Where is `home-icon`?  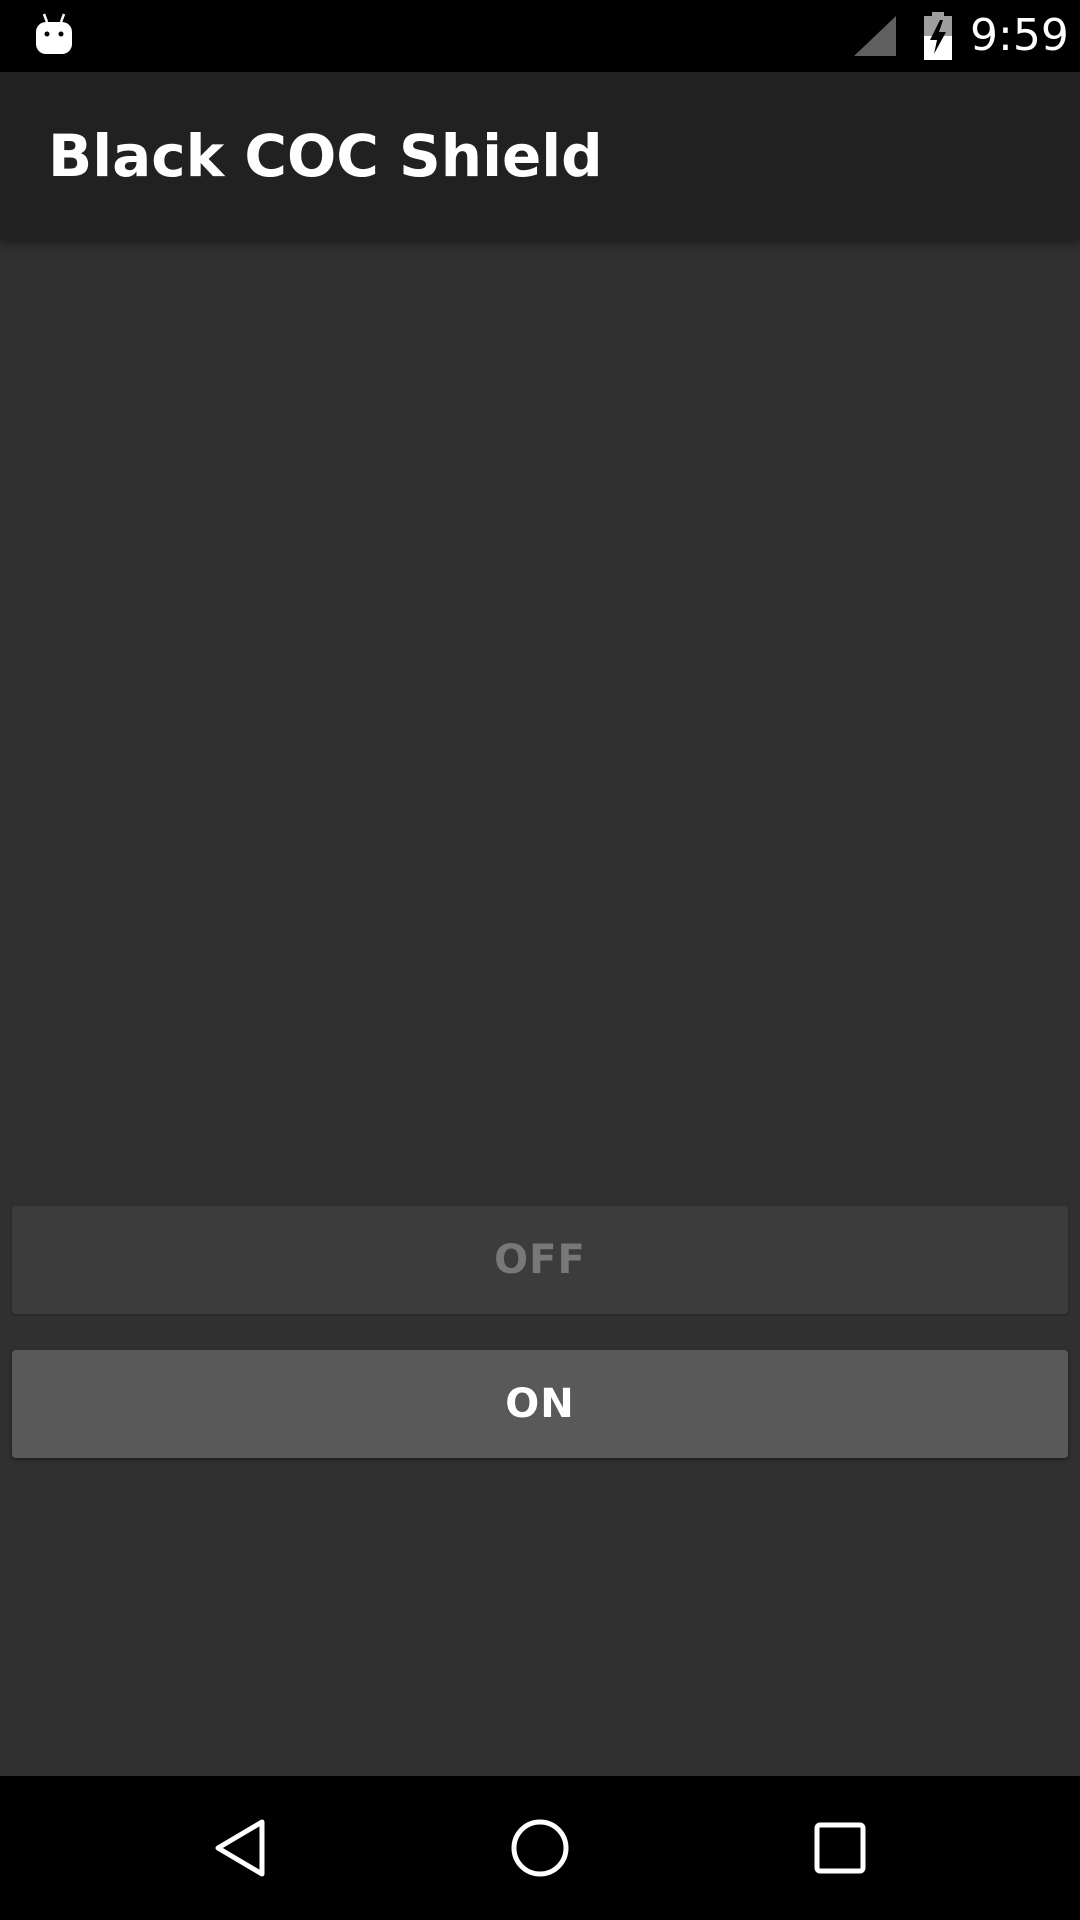
home-icon is located at coordinates (540, 1848).